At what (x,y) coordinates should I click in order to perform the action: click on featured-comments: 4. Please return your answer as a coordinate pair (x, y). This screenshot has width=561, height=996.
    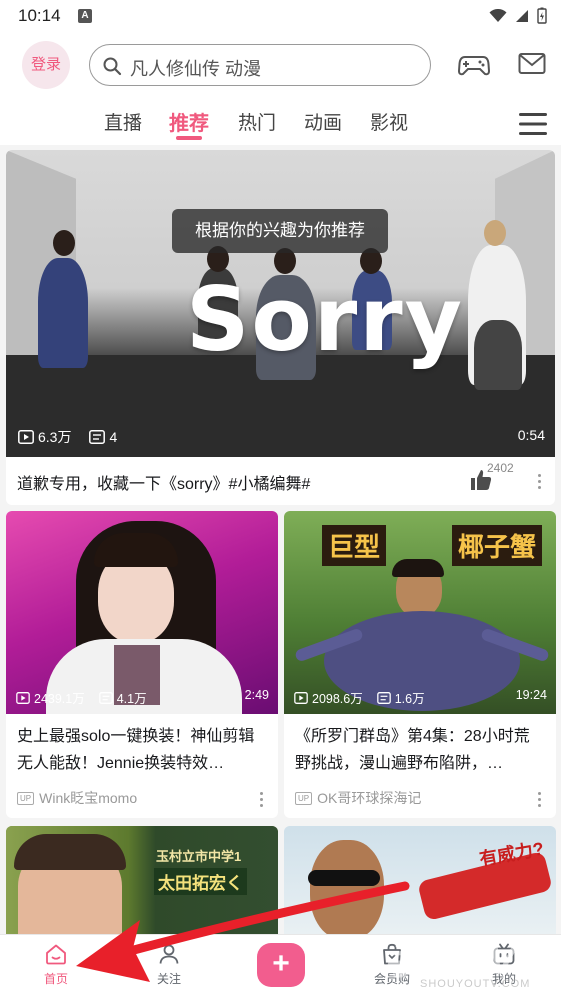
    Looking at the image, I should click on (113, 437).